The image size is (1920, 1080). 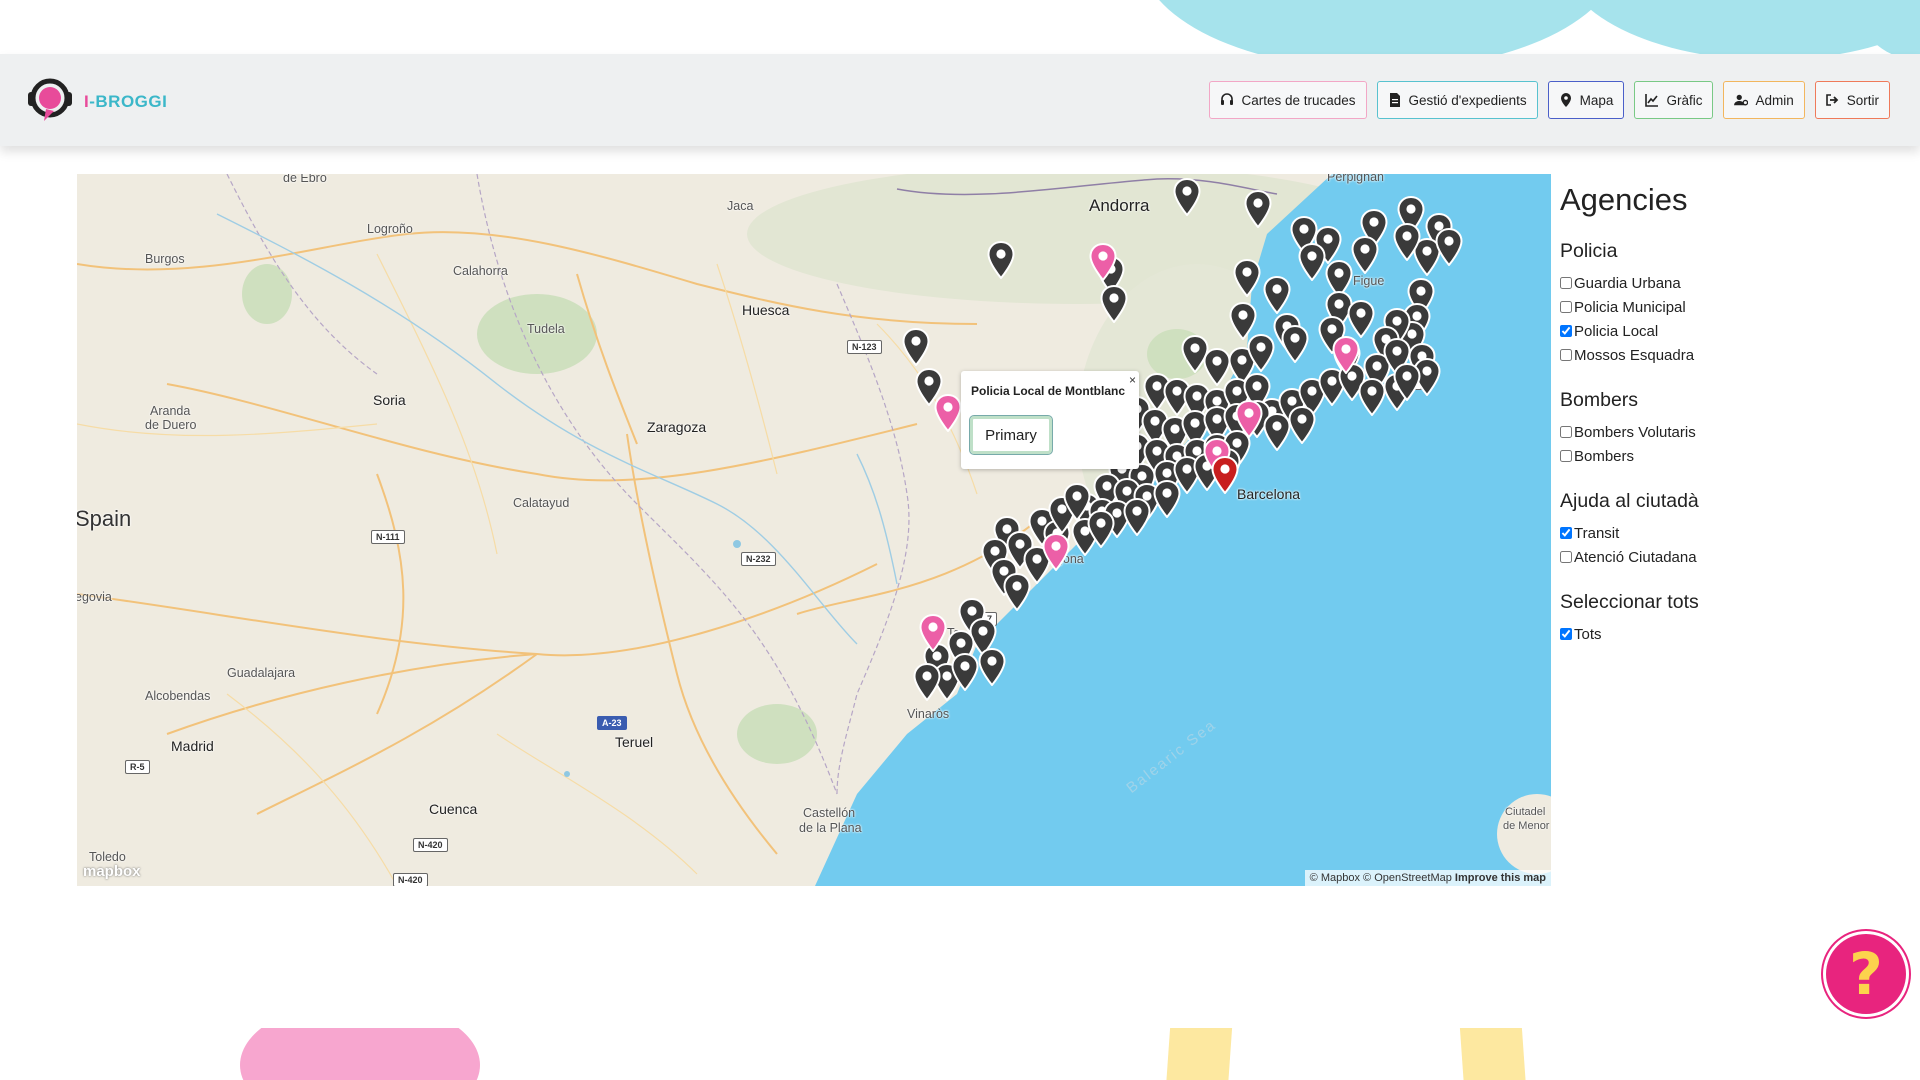 What do you see at coordinates (634, 742) in the screenshot?
I see `map-label: Teruel` at bounding box center [634, 742].